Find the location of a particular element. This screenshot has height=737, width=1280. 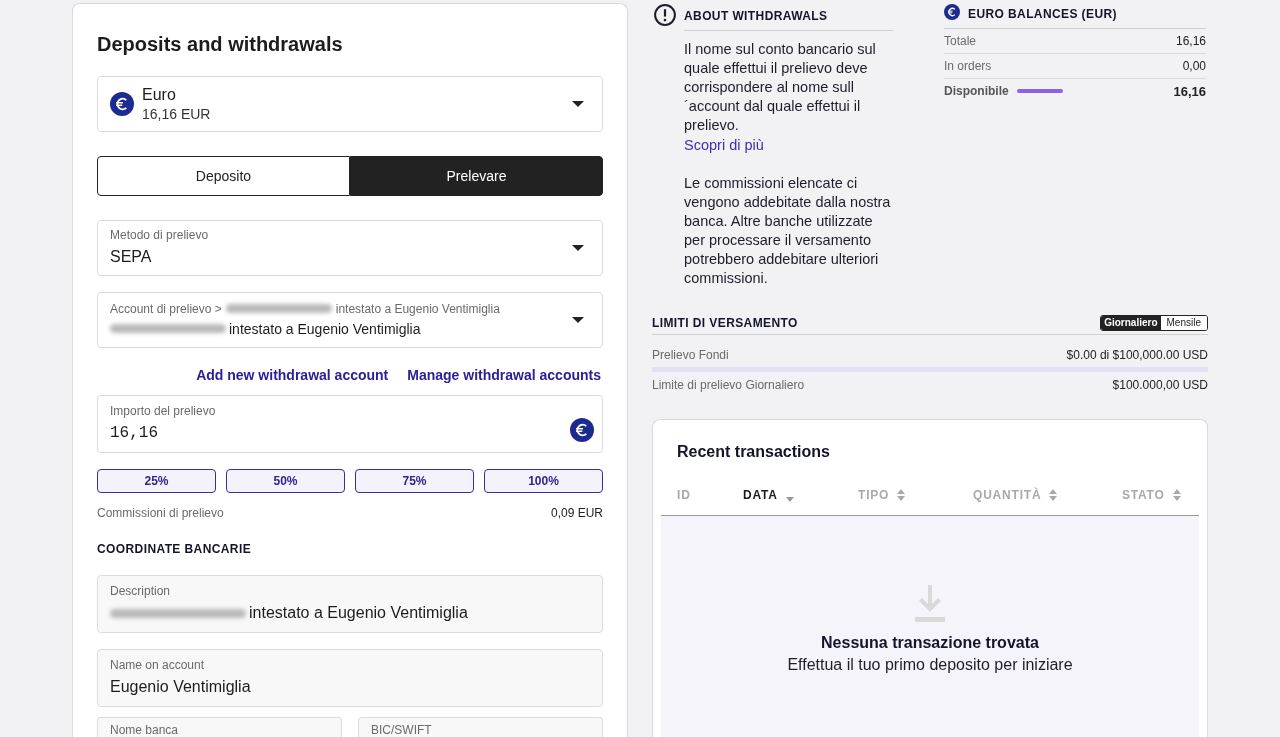

field-label: Name on account is located at coordinates (157, 665).